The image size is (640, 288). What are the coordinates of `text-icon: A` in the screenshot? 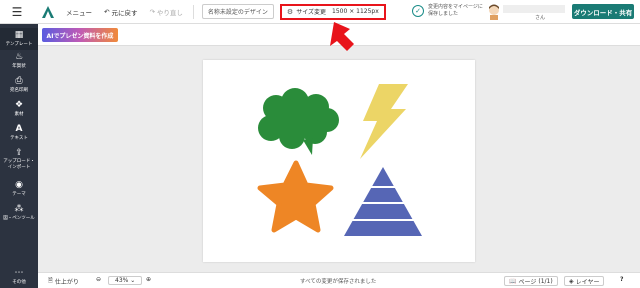 It's located at (19, 129).